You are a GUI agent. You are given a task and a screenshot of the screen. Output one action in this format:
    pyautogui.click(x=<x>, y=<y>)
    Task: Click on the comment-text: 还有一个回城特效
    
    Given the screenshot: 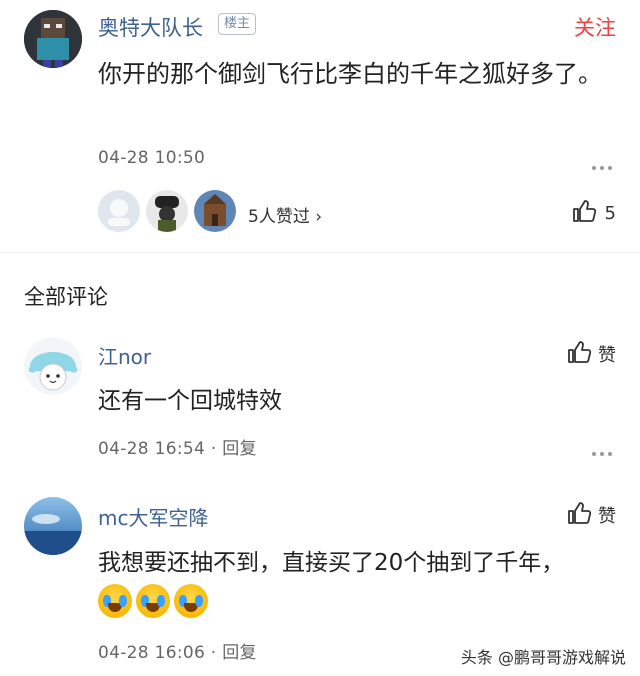 What is the action you would take?
    pyautogui.click(x=190, y=401)
    